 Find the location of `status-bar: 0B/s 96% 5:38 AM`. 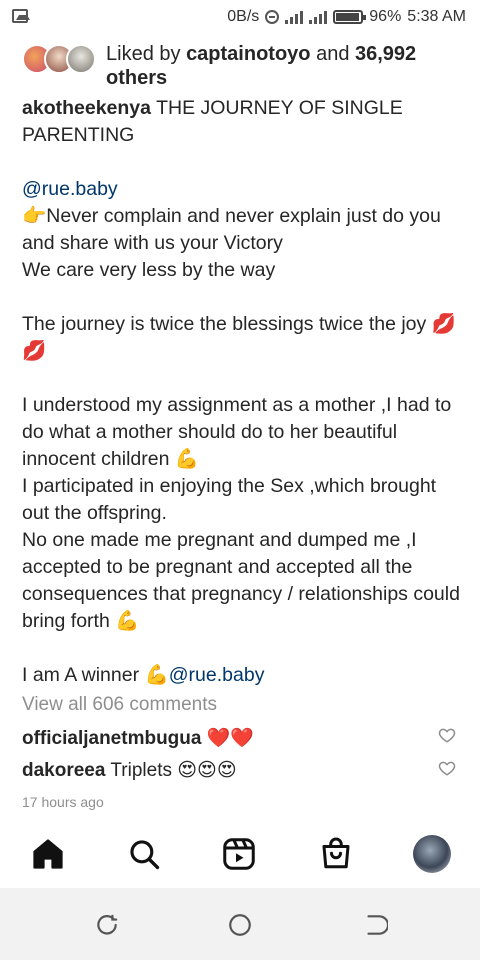

status-bar: 0B/s 96% 5:38 AM is located at coordinates (240, 18).